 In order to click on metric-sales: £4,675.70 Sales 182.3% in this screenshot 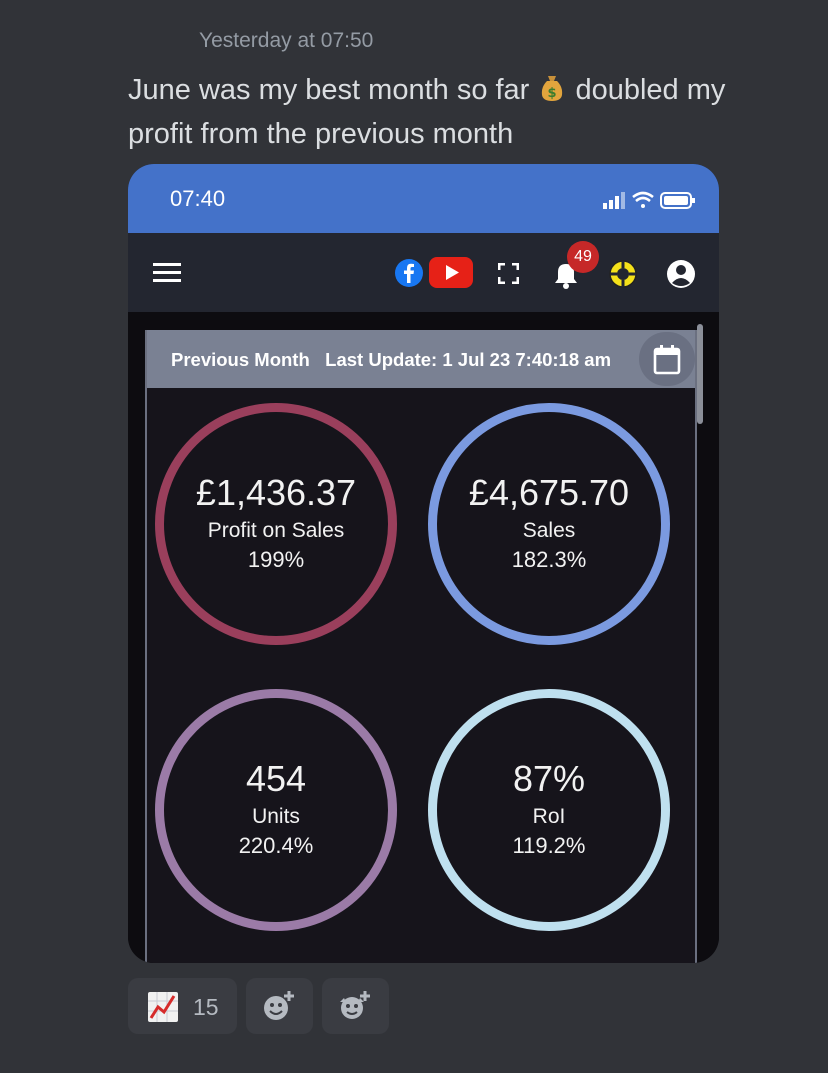, I will do `click(549, 524)`.